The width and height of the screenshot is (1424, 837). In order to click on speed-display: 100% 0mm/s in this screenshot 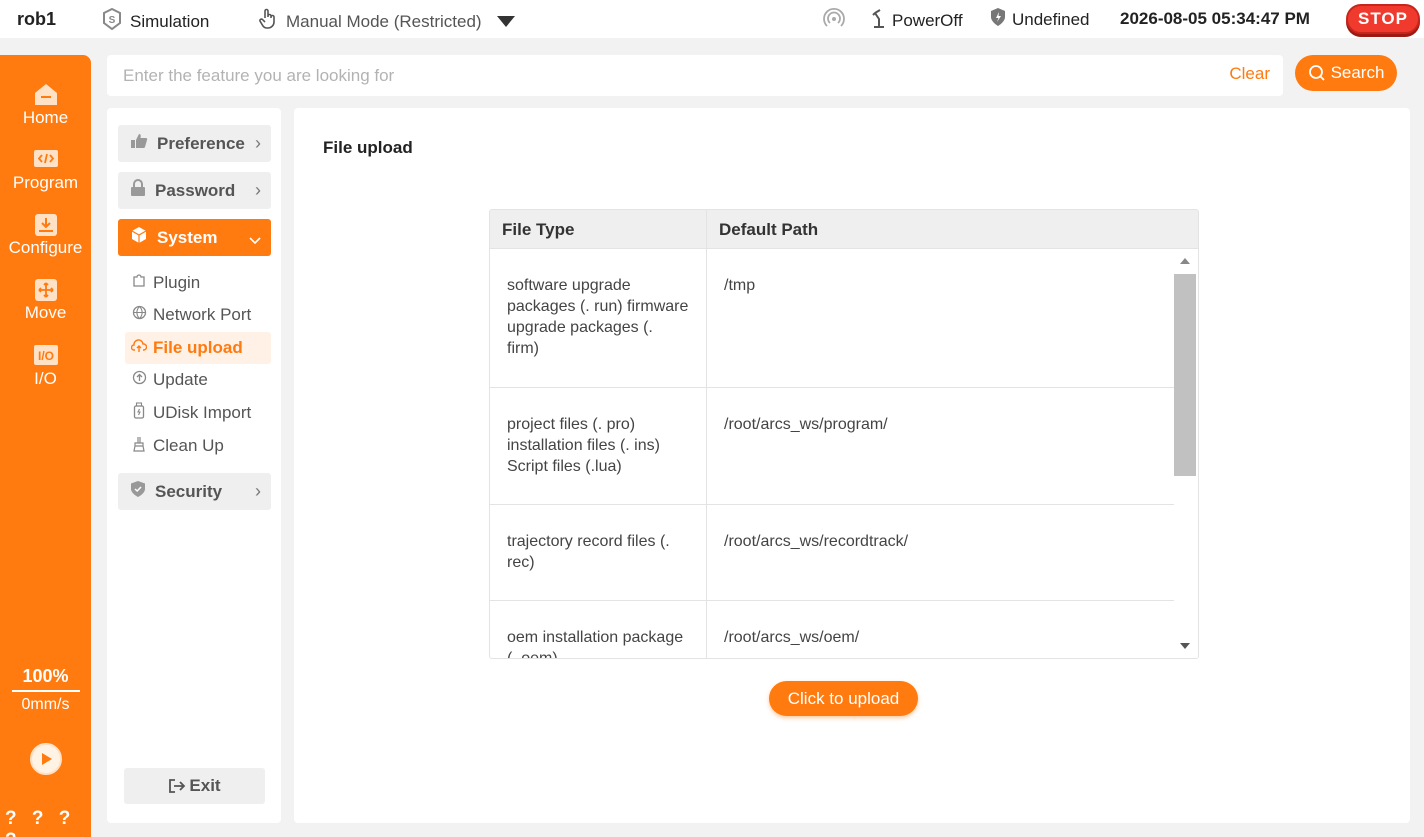, I will do `click(45, 690)`.